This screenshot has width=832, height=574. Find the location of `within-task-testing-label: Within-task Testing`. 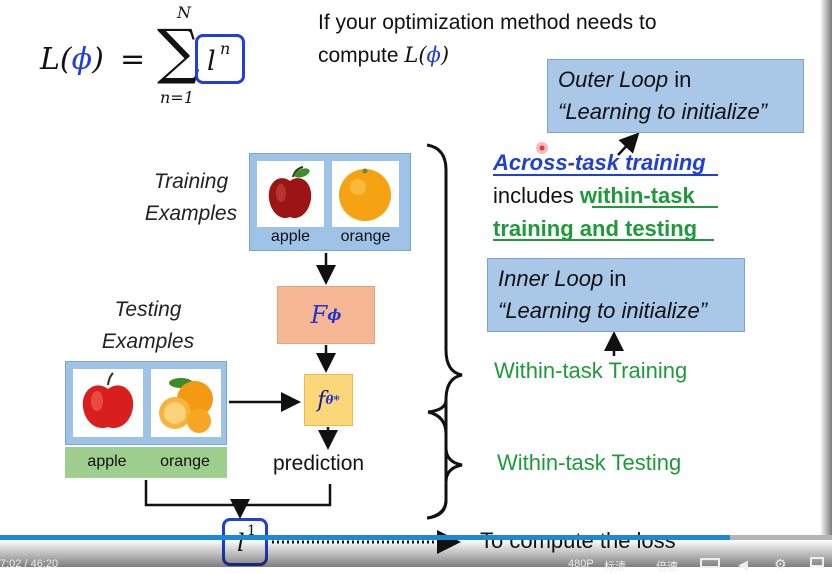

within-task-testing-label: Within-task Testing is located at coordinates (589, 462).